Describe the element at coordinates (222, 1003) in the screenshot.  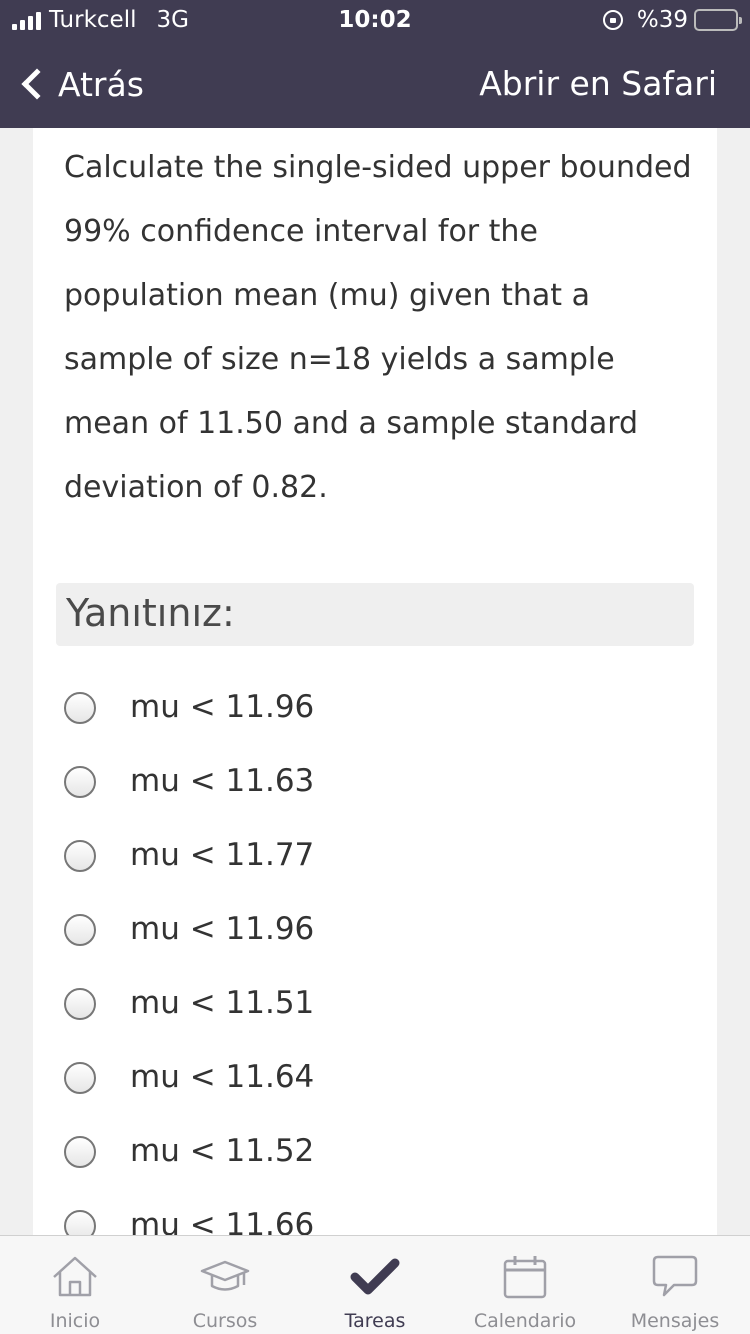
I see `option-label: mu < 11.51` at that location.